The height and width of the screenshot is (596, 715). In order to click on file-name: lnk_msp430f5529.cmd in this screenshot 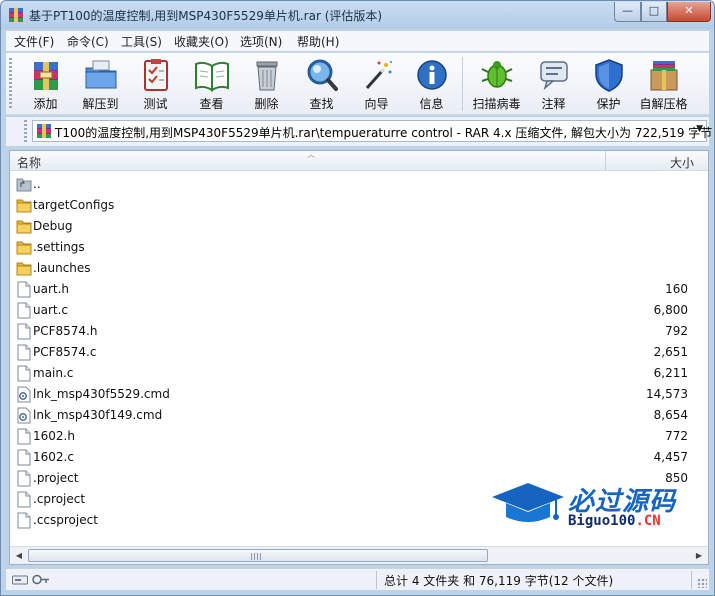, I will do `click(101, 394)`.